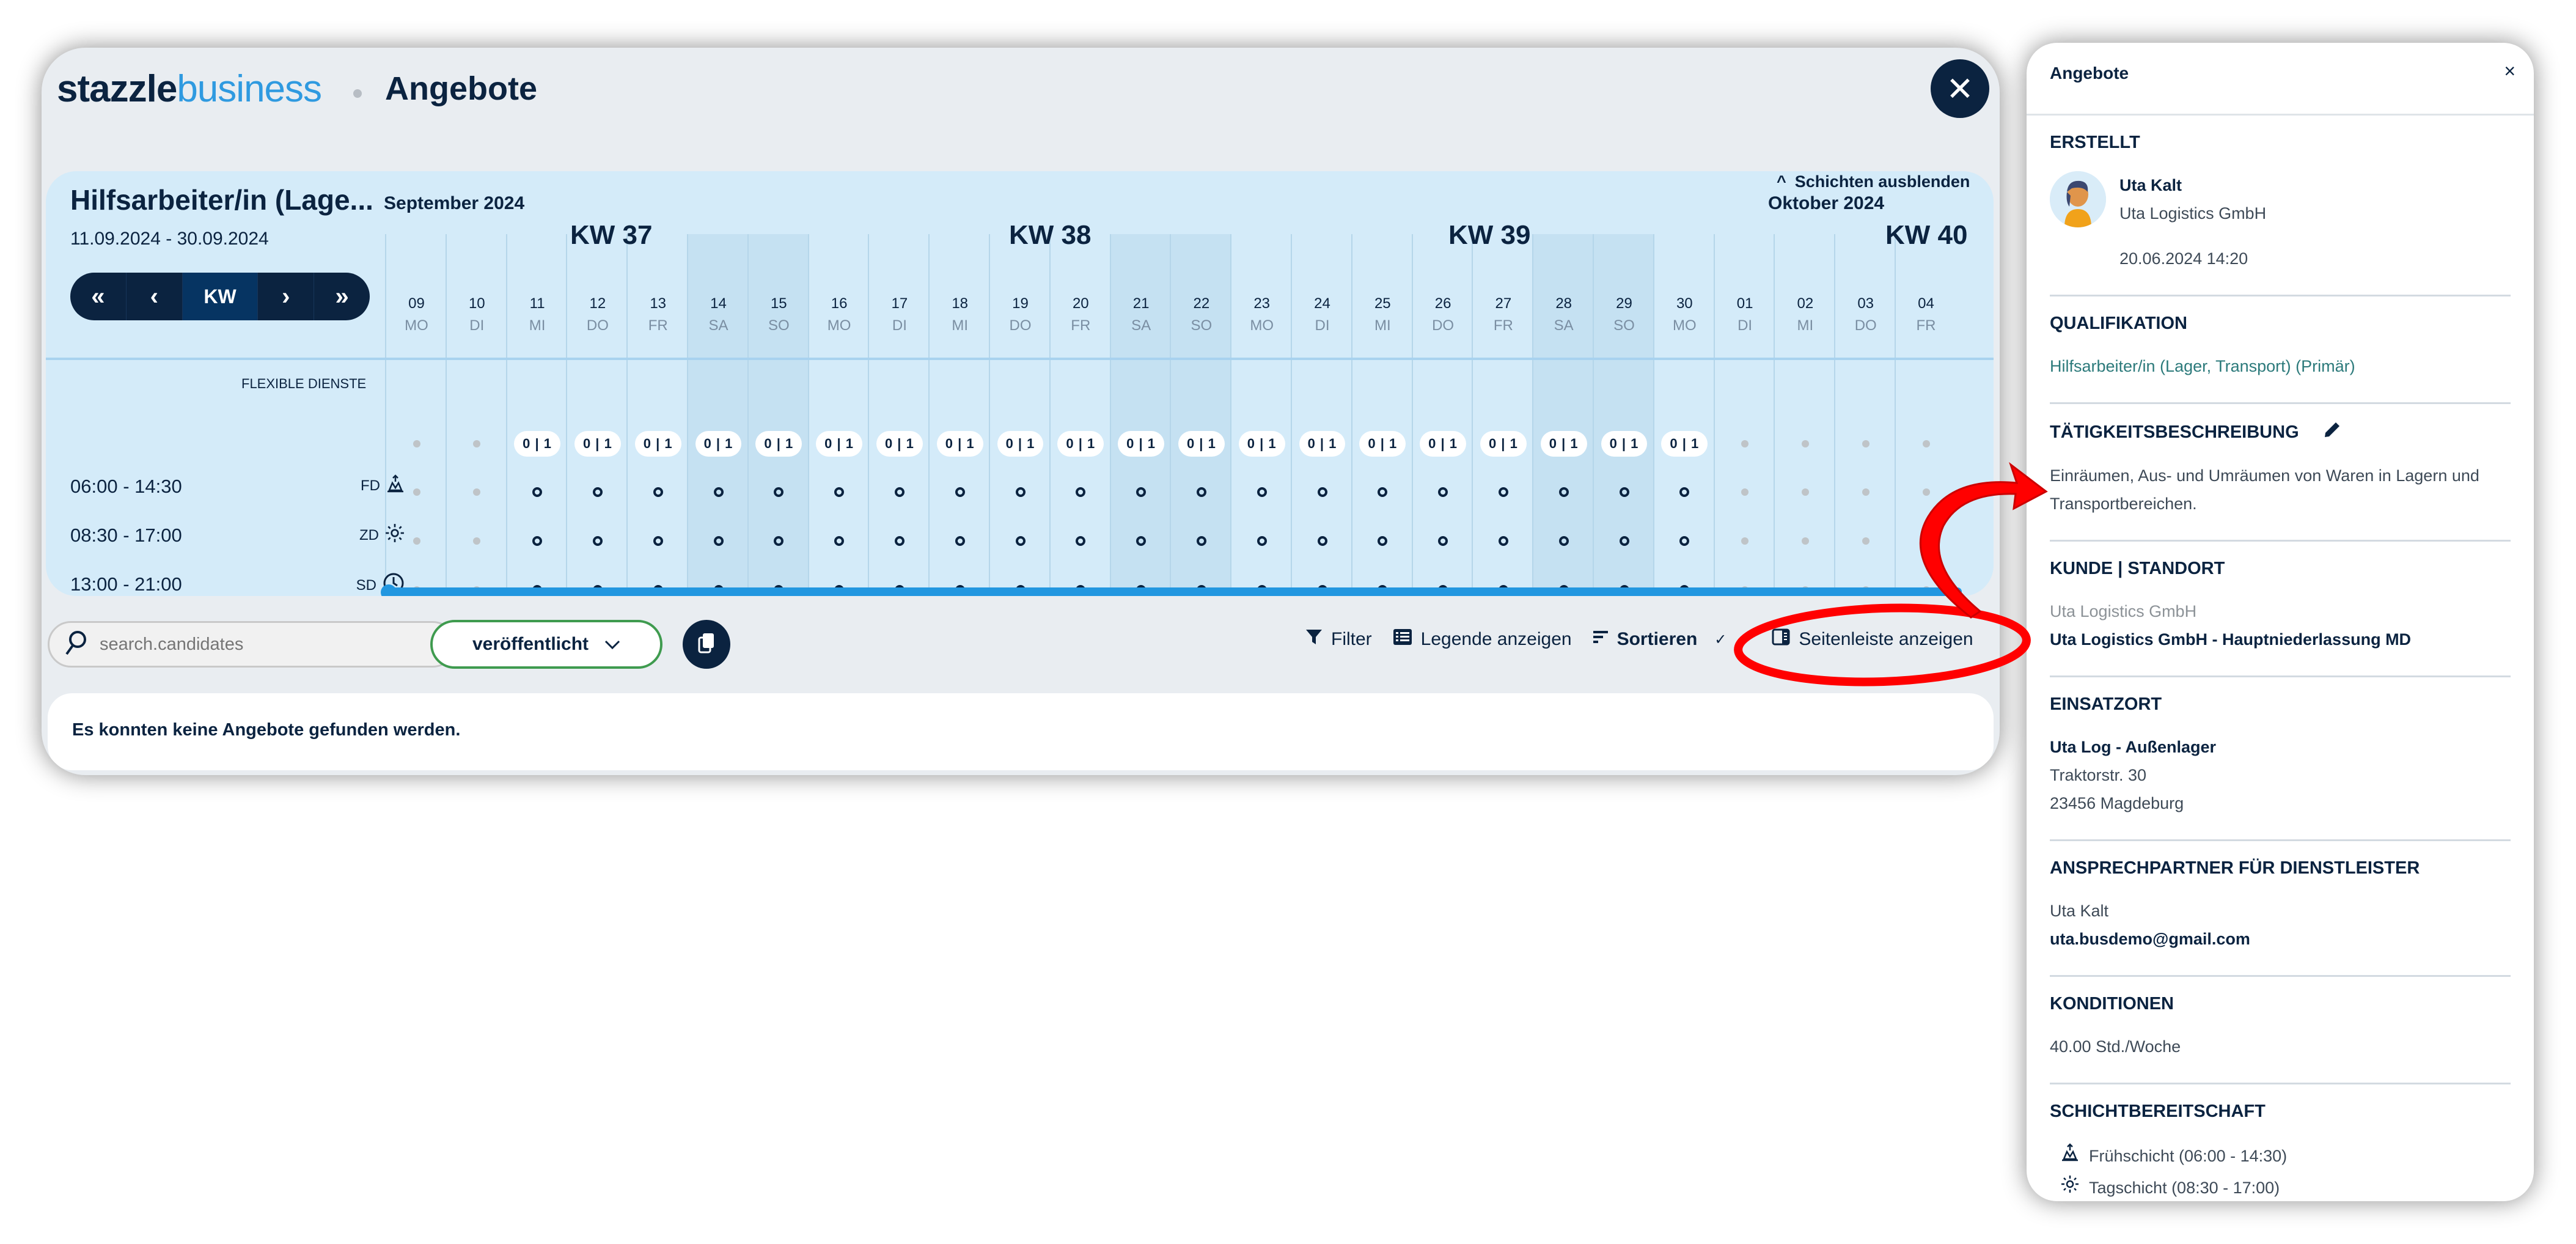 This screenshot has height=1244, width=2576. I want to click on show-sidebar-button: Seitenleiste anzeigen, so click(1872, 639).